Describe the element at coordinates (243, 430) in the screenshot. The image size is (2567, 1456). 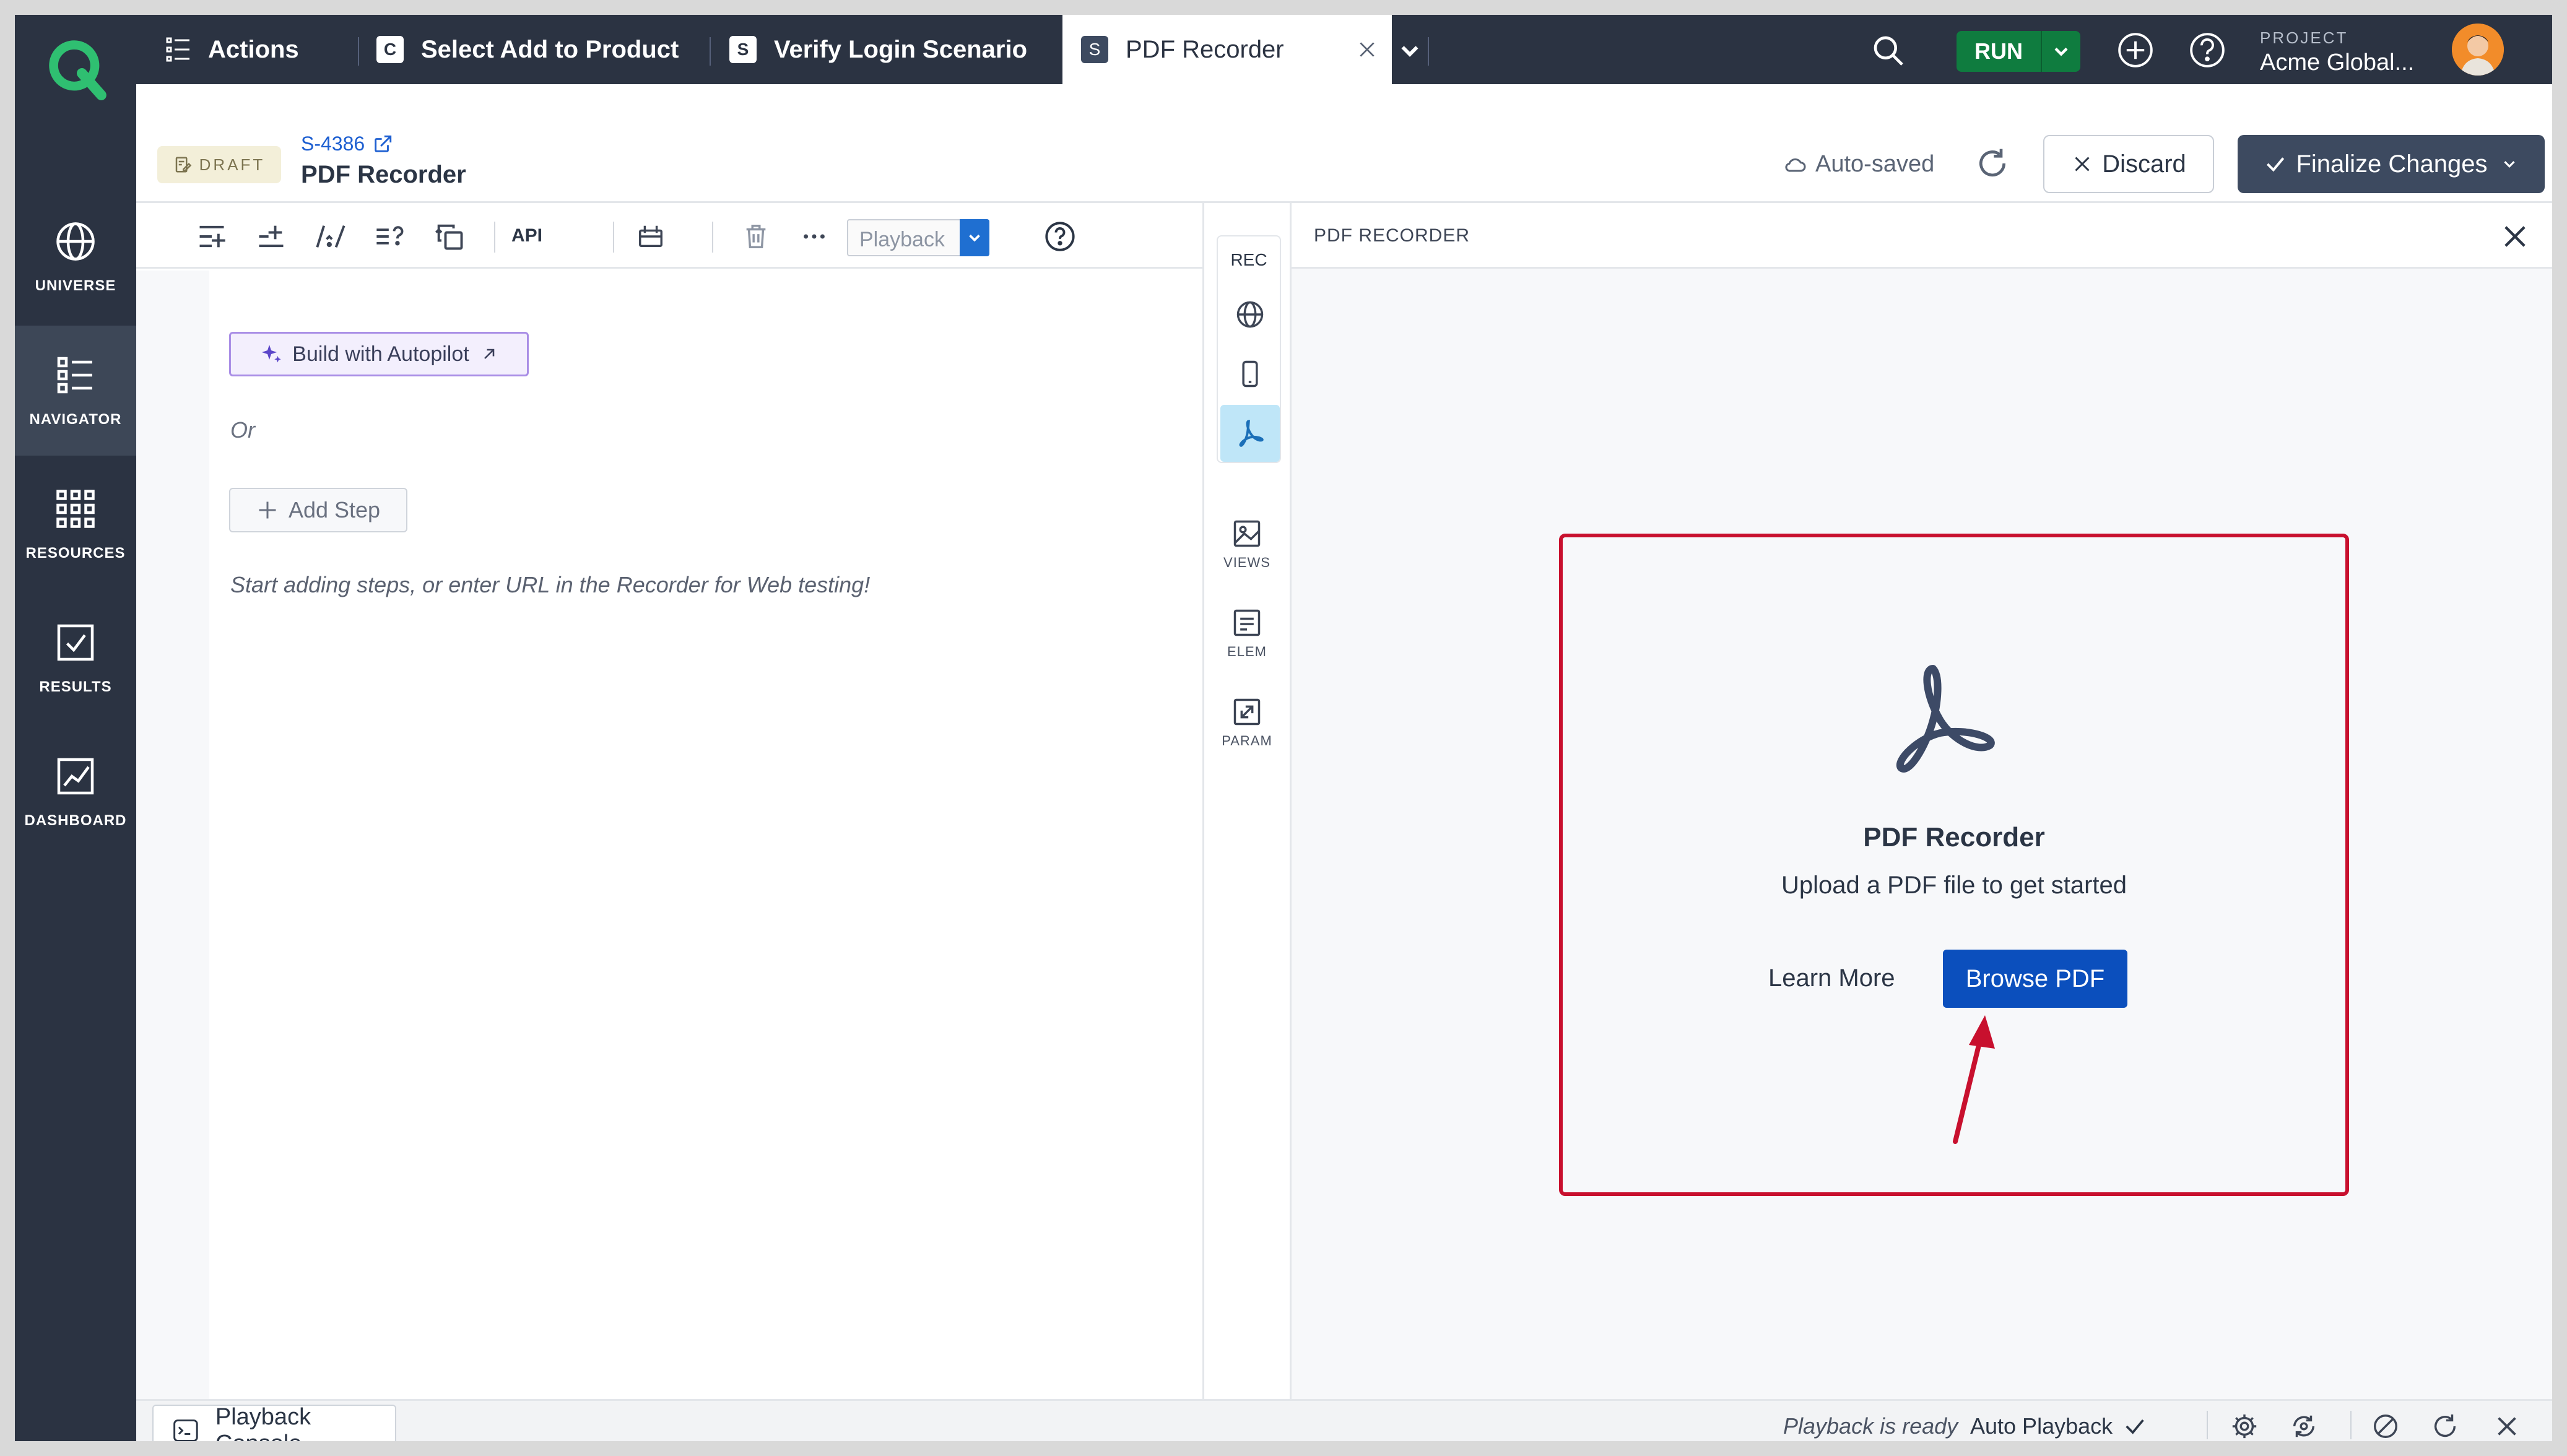
I see `or-separator: Or` at that location.